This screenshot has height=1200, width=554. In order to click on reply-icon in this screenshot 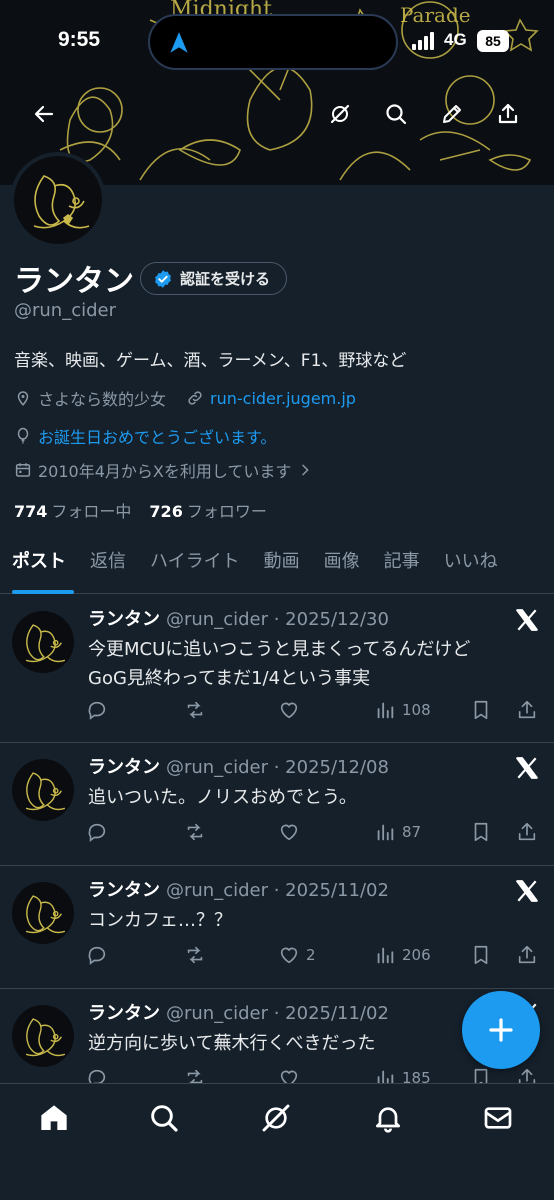, I will do `click(97, 710)`.